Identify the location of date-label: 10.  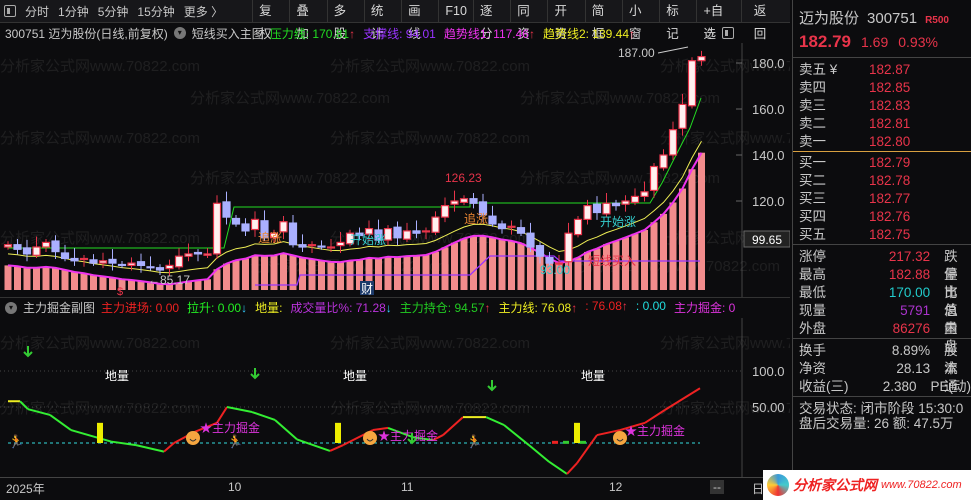
(235, 487).